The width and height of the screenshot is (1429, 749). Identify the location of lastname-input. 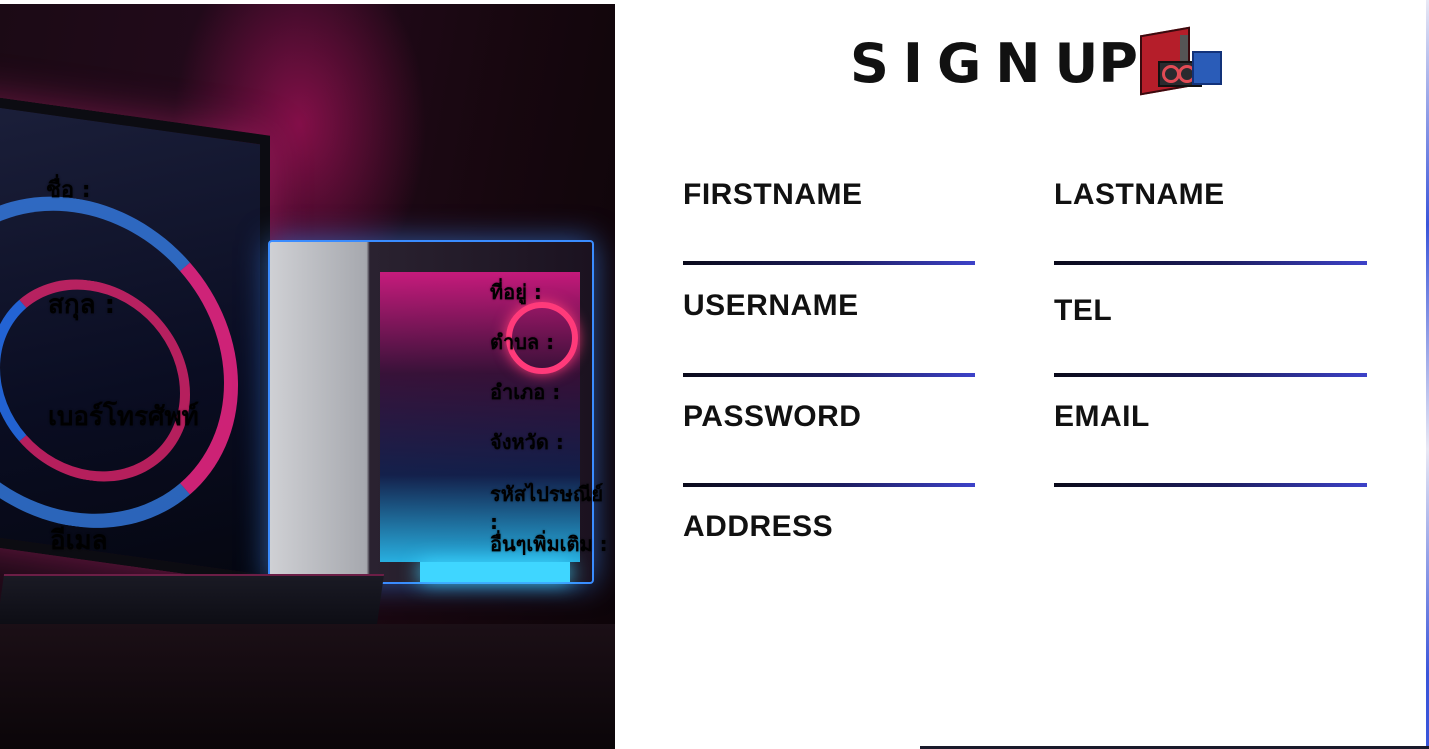
(1212, 245).